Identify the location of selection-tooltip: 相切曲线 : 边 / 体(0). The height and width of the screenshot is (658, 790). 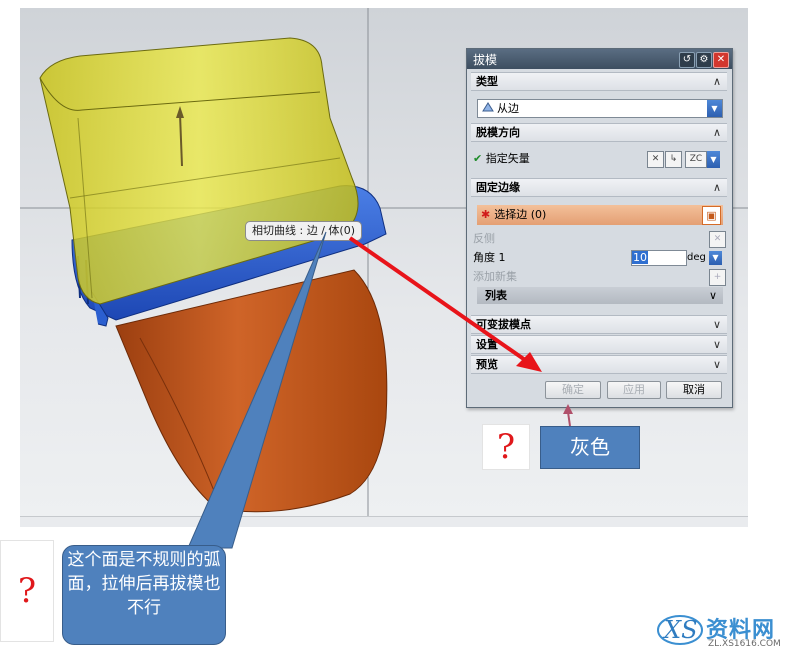
(303, 231).